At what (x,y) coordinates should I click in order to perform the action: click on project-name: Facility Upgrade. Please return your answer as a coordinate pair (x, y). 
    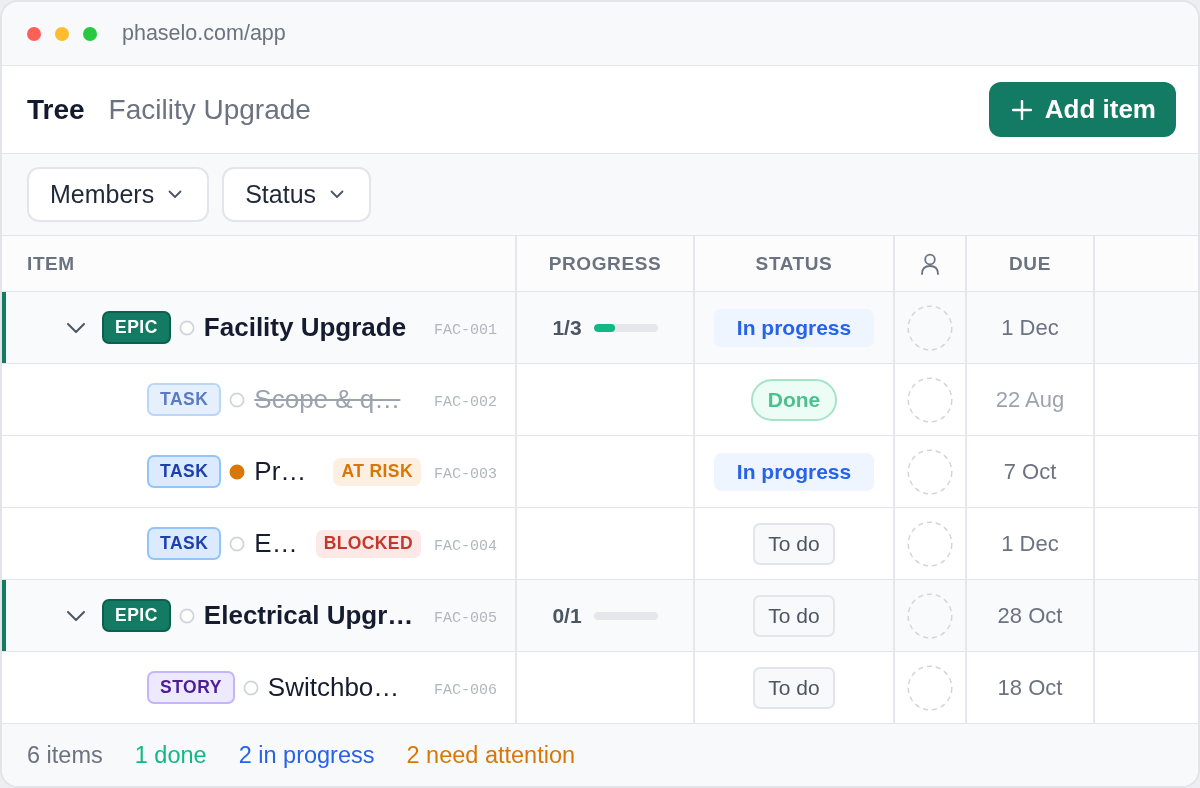
    Looking at the image, I should click on (209, 109).